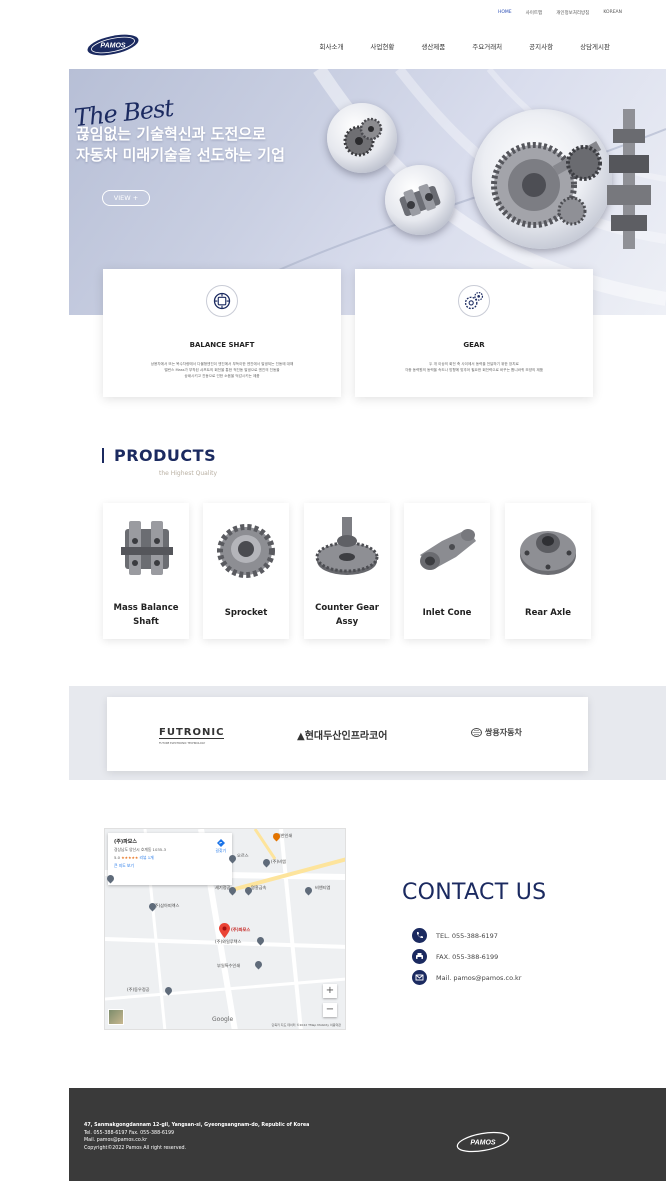 The width and height of the screenshot is (666, 1181). What do you see at coordinates (448, 549) in the screenshot?
I see `inlet-cone-image` at bounding box center [448, 549].